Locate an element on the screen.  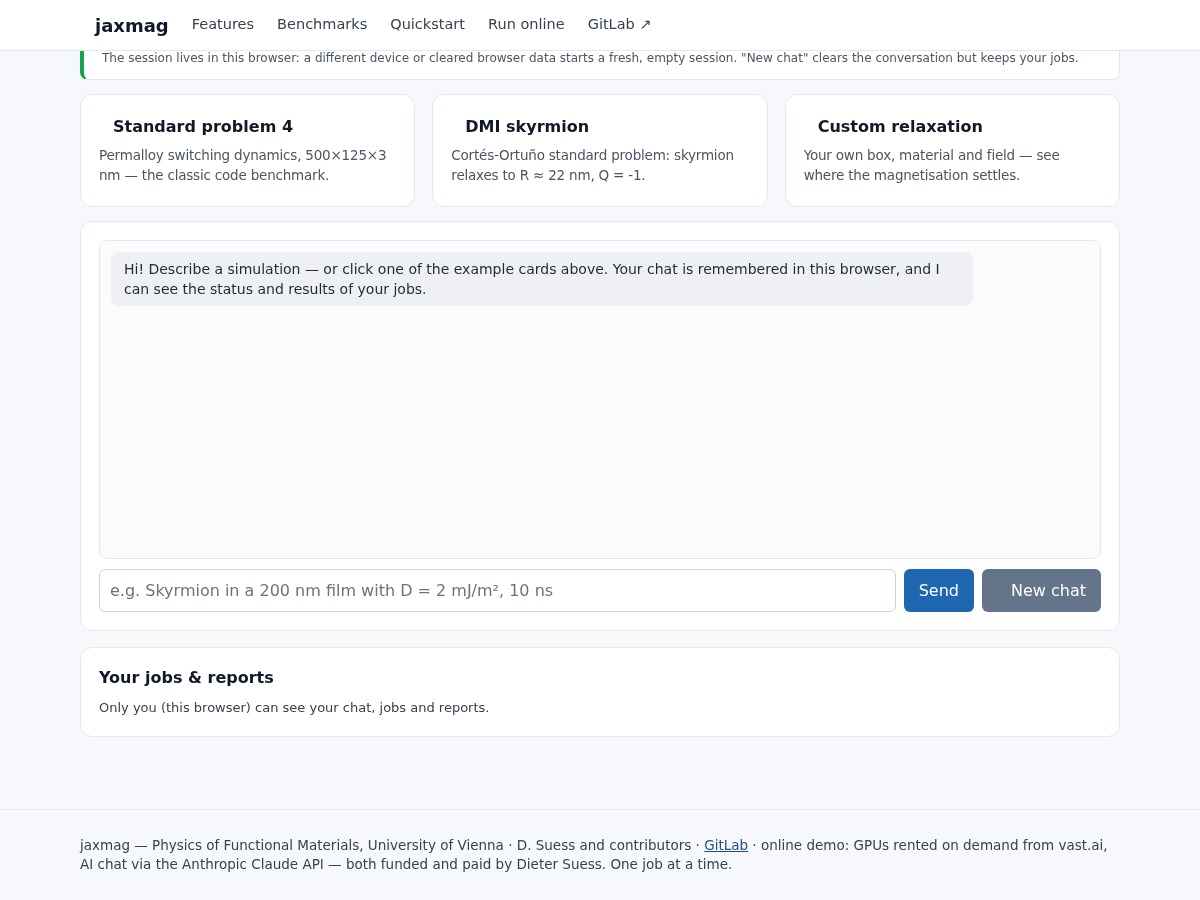
example-card: Custom relaxation Your own box, material and field — see where the magnetisation settles. is located at coordinates (952, 150).